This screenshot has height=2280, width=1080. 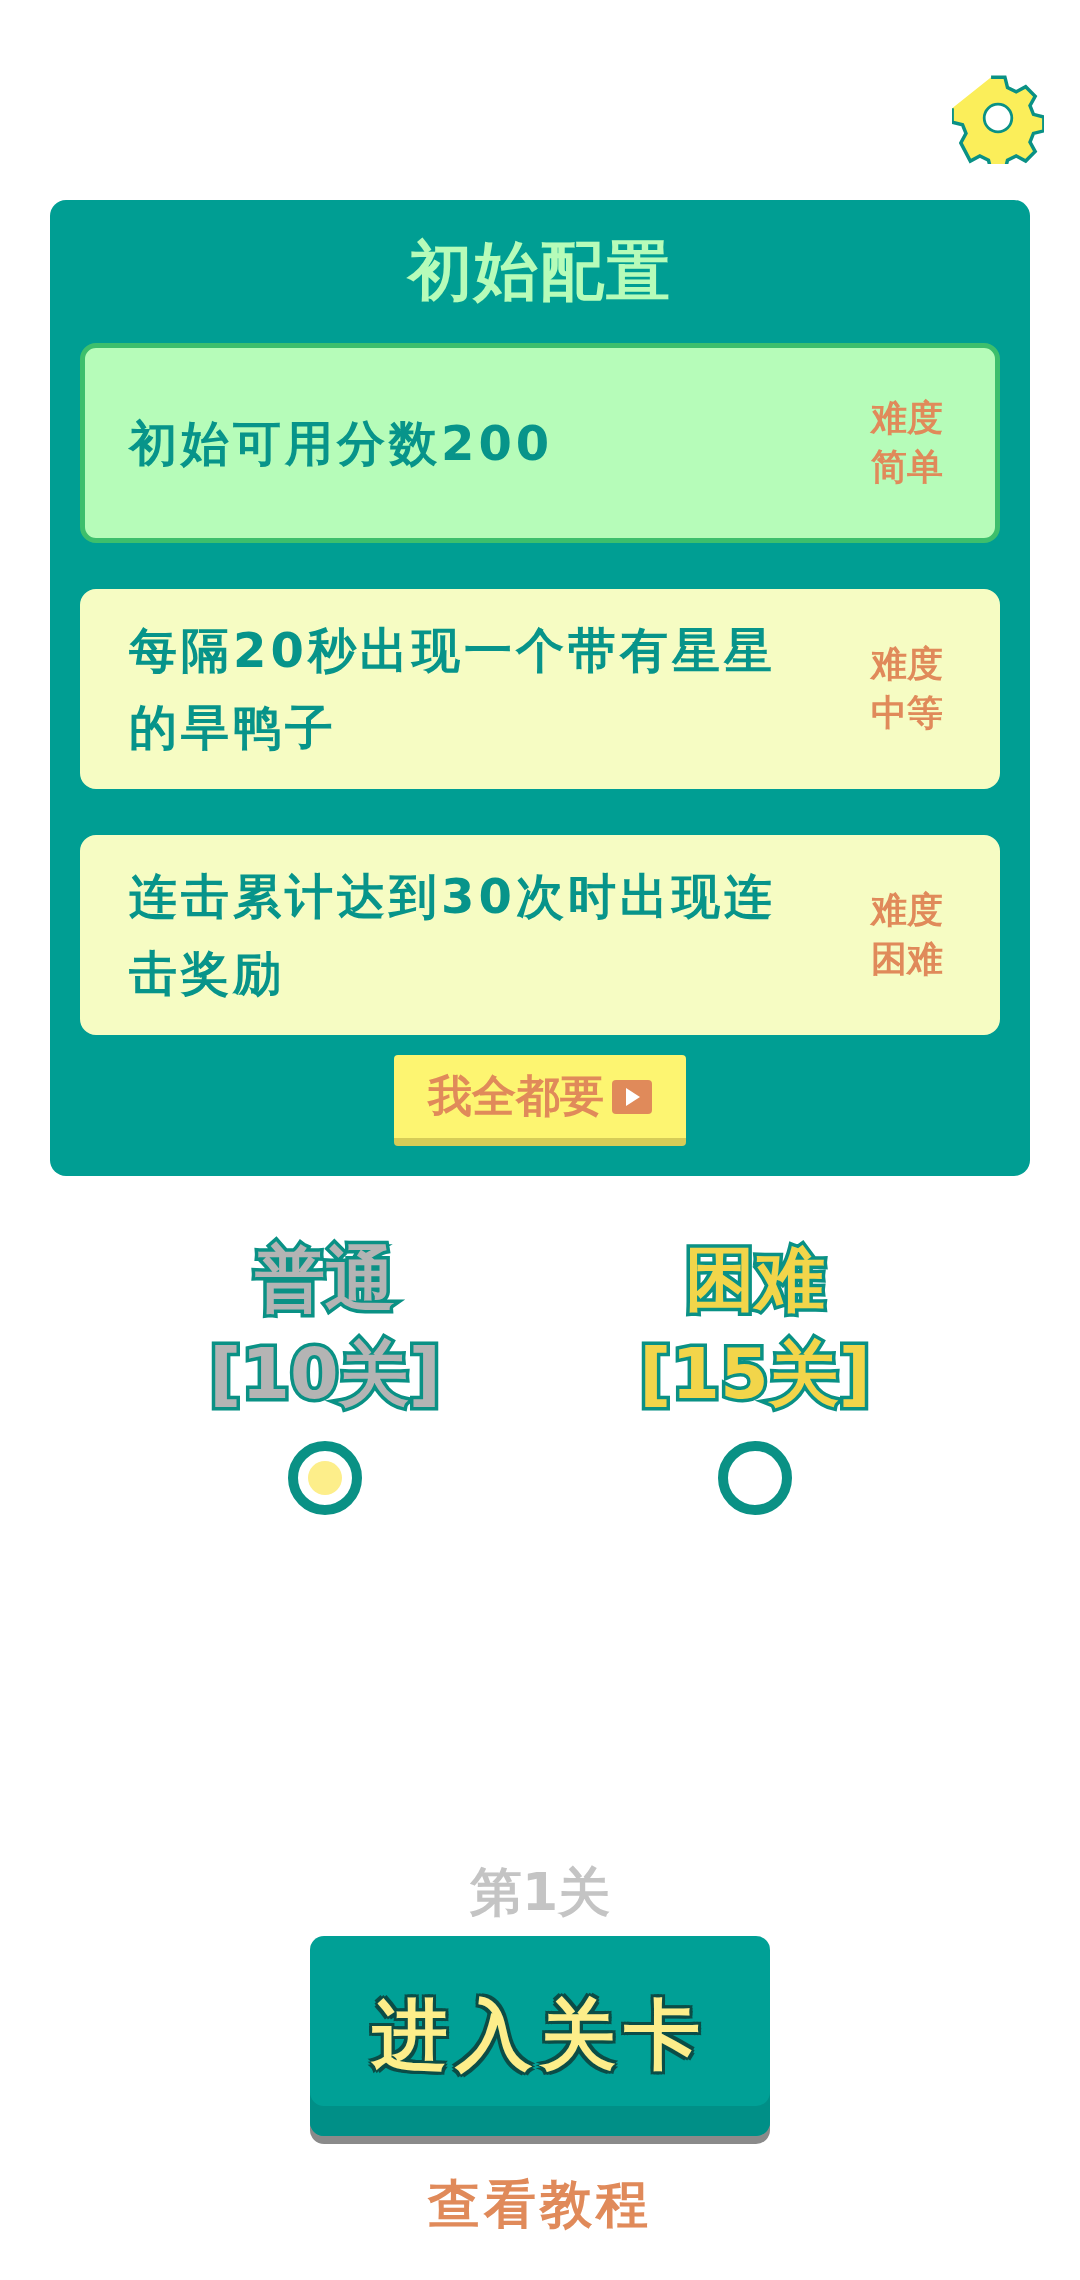 I want to click on difficulty-value: 中等, so click(x=907, y=713).